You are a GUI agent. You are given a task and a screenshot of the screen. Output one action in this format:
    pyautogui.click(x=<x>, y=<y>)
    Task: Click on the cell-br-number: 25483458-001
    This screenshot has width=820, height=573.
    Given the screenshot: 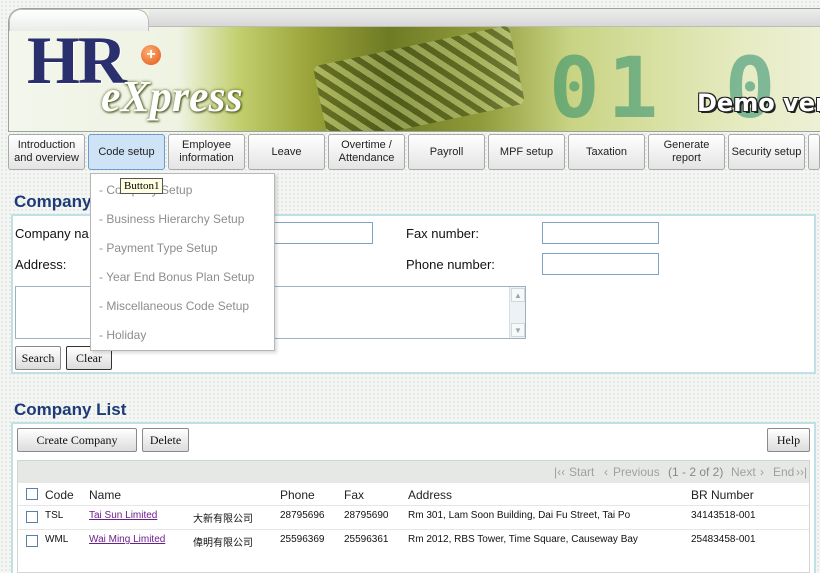 What is the action you would take?
    pyautogui.click(x=723, y=539)
    